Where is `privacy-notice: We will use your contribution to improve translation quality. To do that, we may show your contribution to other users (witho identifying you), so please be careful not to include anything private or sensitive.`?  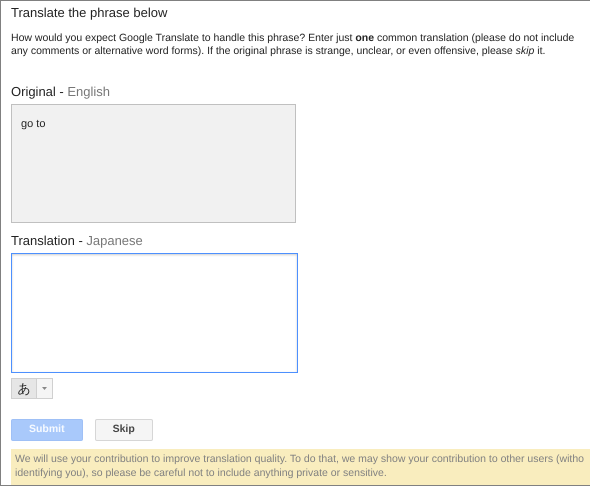 privacy-notice: We will use your contribution to improve translation quality. To do that, we may show your contribution to other users (witho identifying you), so please be careful not to include anything private or sensitive. is located at coordinates (300, 467).